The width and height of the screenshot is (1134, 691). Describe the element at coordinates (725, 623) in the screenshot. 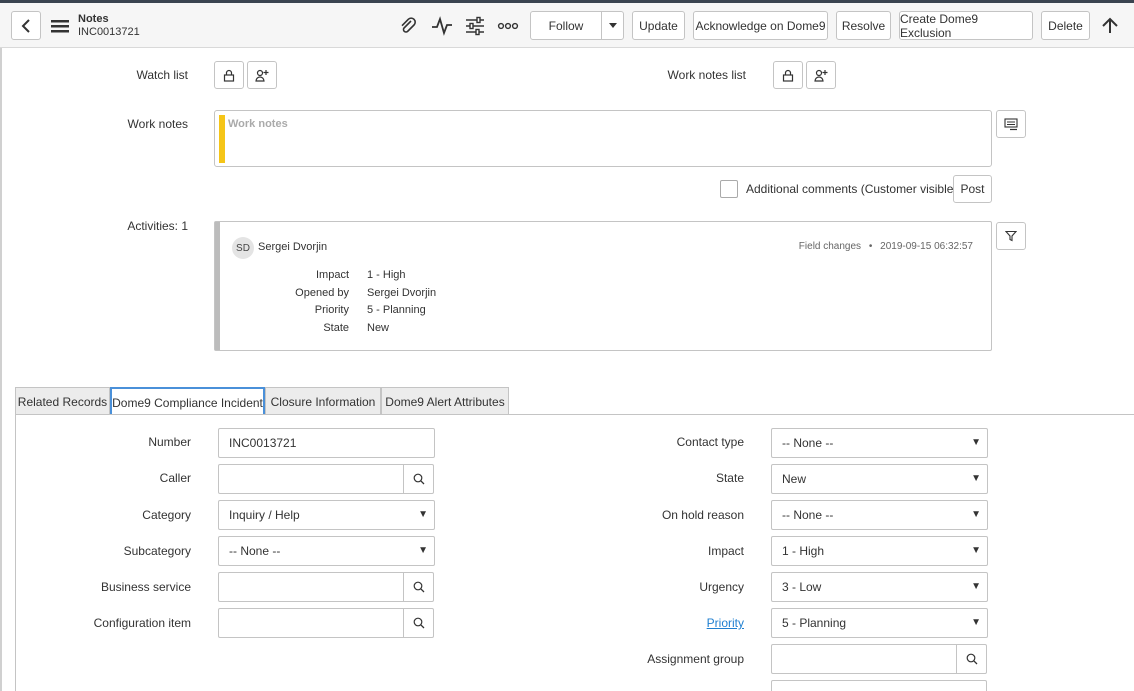

I see `priority-link: Priority` at that location.